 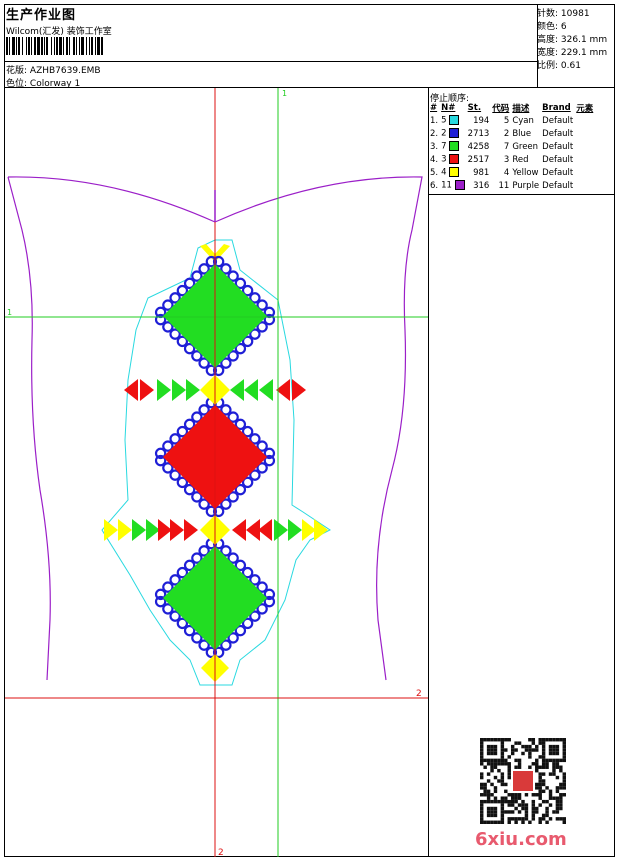 I want to click on yellow-arrow, so click(x=111, y=530).